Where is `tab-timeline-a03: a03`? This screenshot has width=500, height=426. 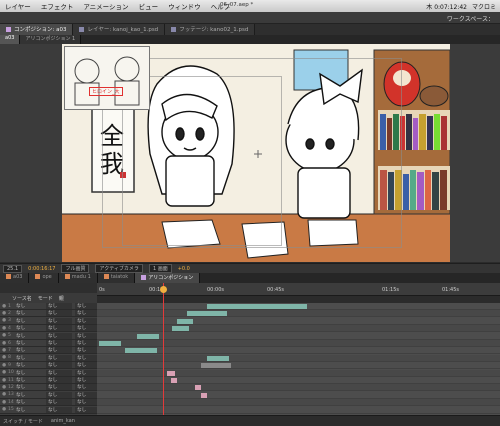 tab-timeline-a03: a03 is located at coordinates (15, 278).